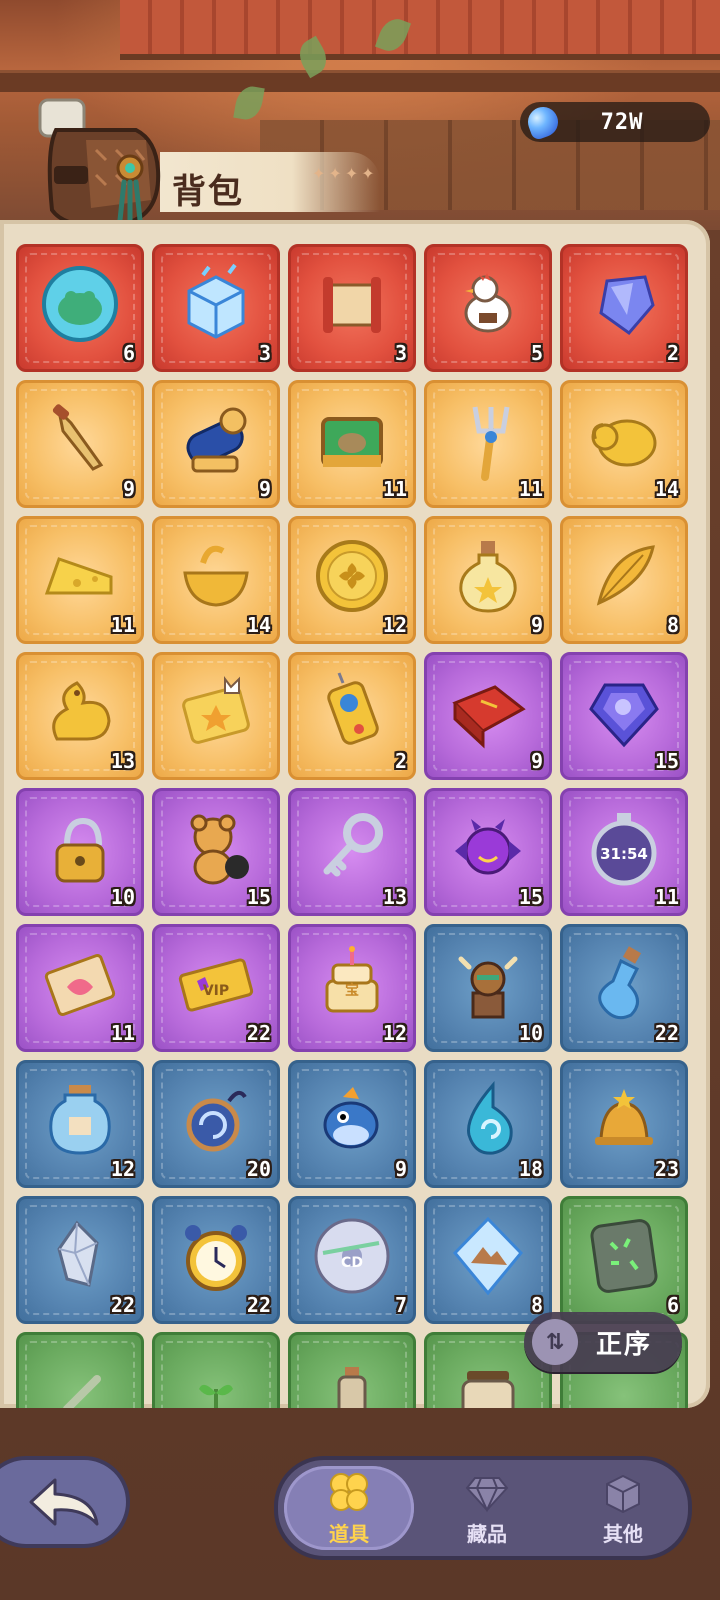  Describe the element at coordinates (258, 625) in the screenshot. I see `item-count: 14` at that location.